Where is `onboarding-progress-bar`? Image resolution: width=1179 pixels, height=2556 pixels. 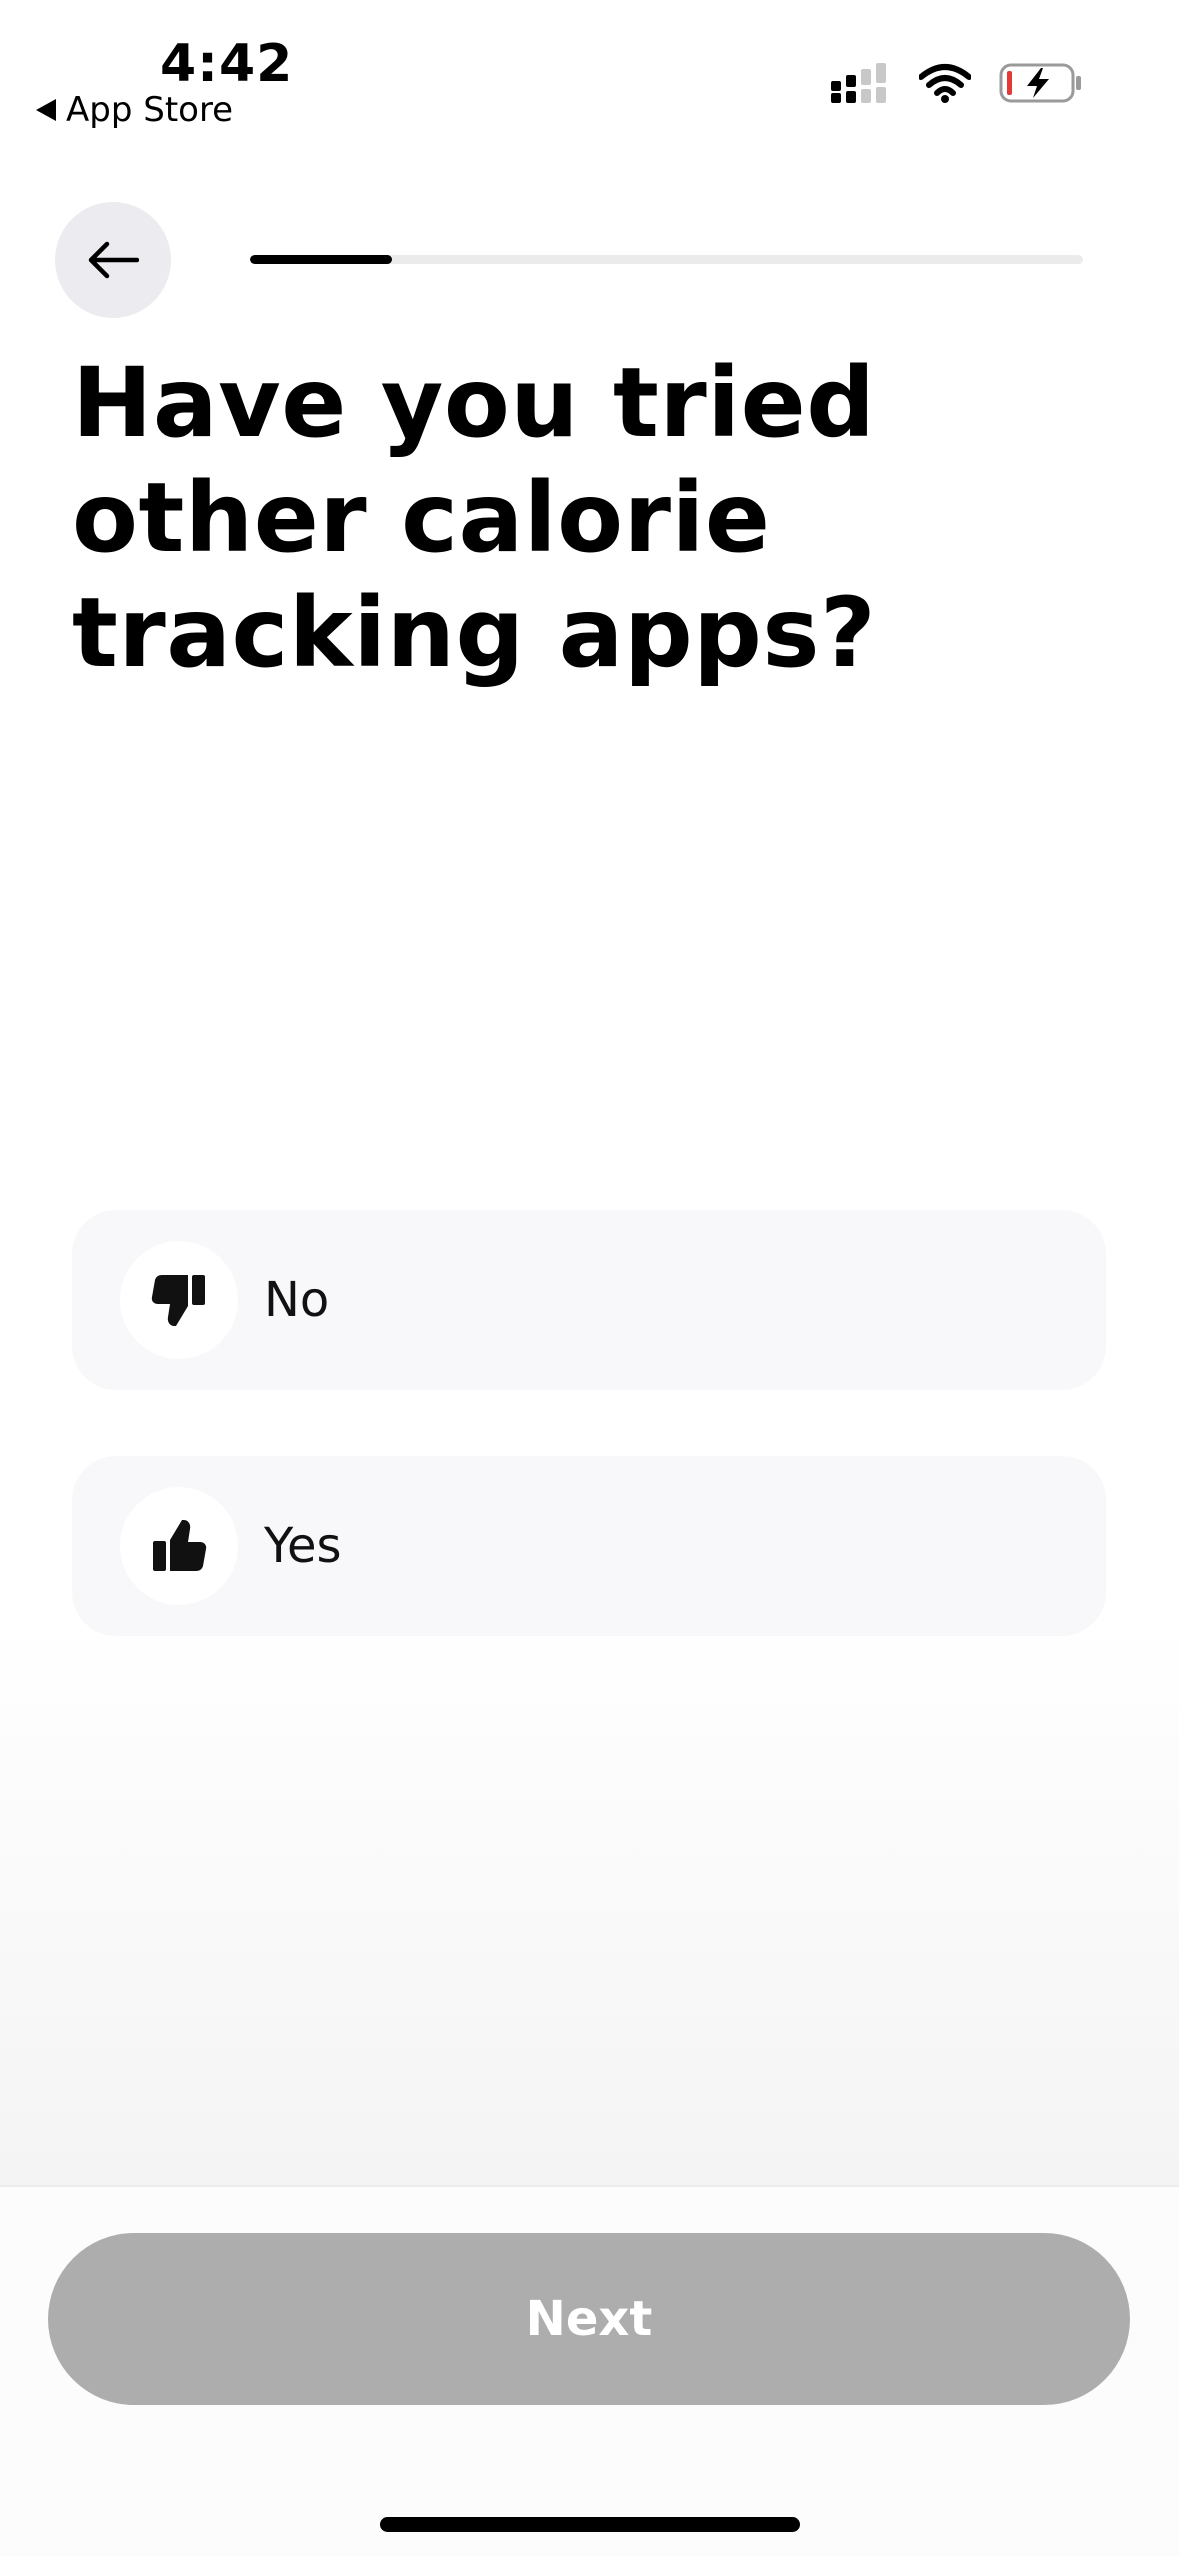 onboarding-progress-bar is located at coordinates (666, 259).